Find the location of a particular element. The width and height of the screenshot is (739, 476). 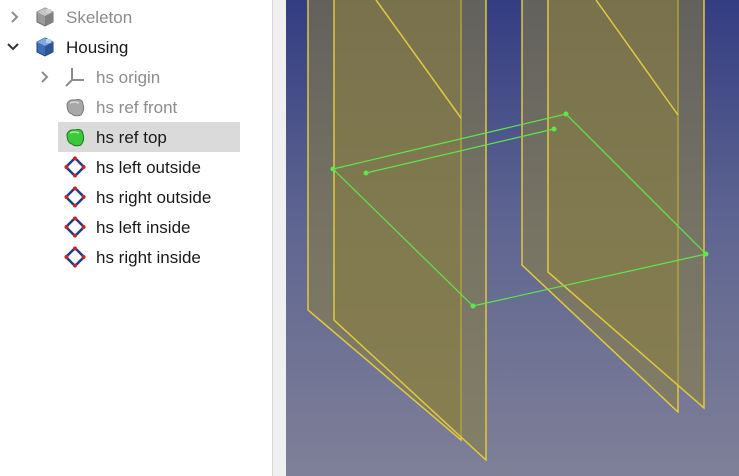

tree-item-hs-origin: hs origin is located at coordinates (136, 77).